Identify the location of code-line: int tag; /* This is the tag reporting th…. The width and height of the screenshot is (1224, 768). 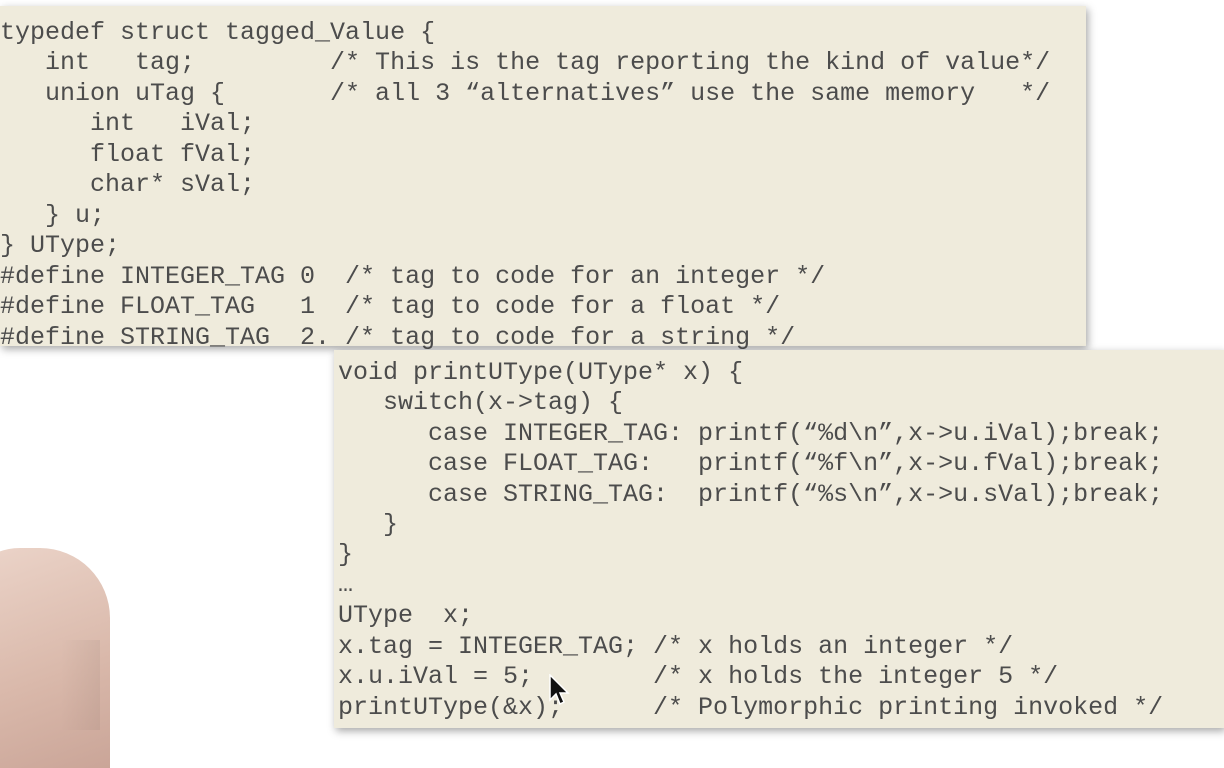
(525, 62).